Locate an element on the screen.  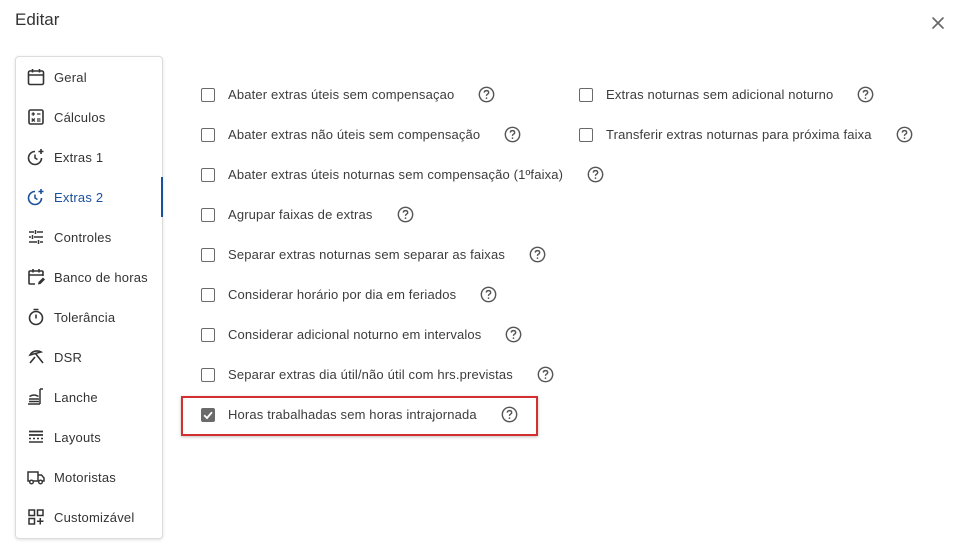
sidebar-item-label: DSR is located at coordinates (68, 357).